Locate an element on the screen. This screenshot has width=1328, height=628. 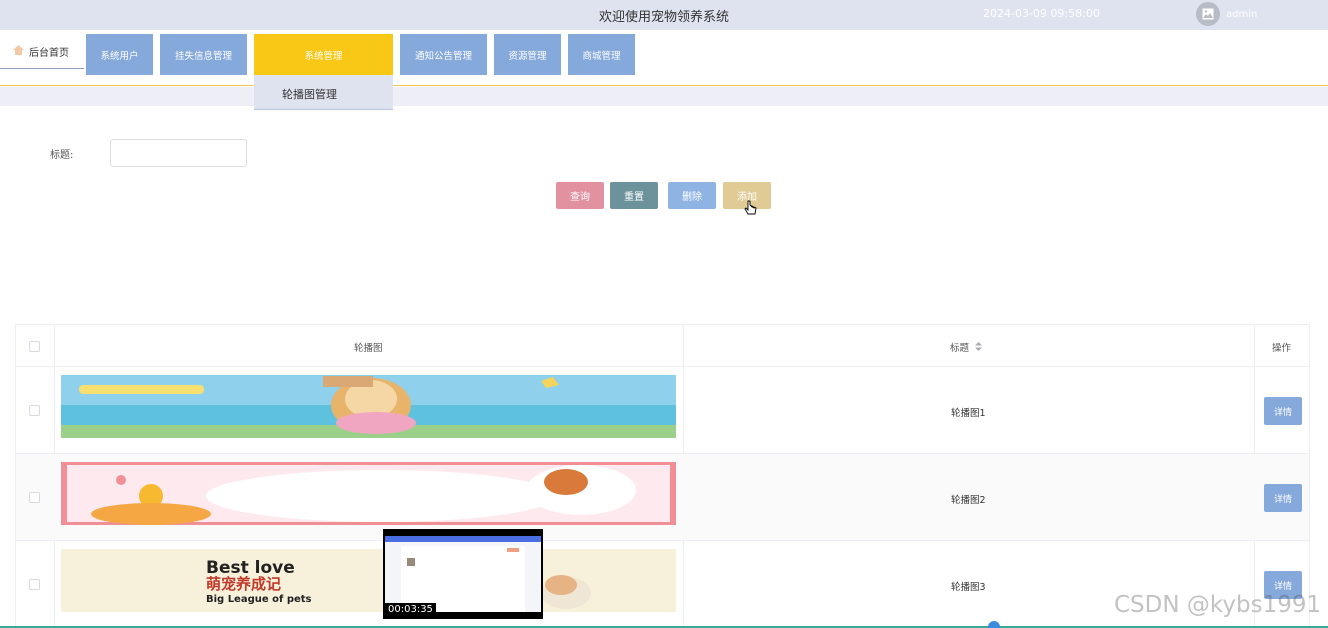
carousel-image-3: Best love 萌宠养成记 Big League of pets is located at coordinates (368, 580).